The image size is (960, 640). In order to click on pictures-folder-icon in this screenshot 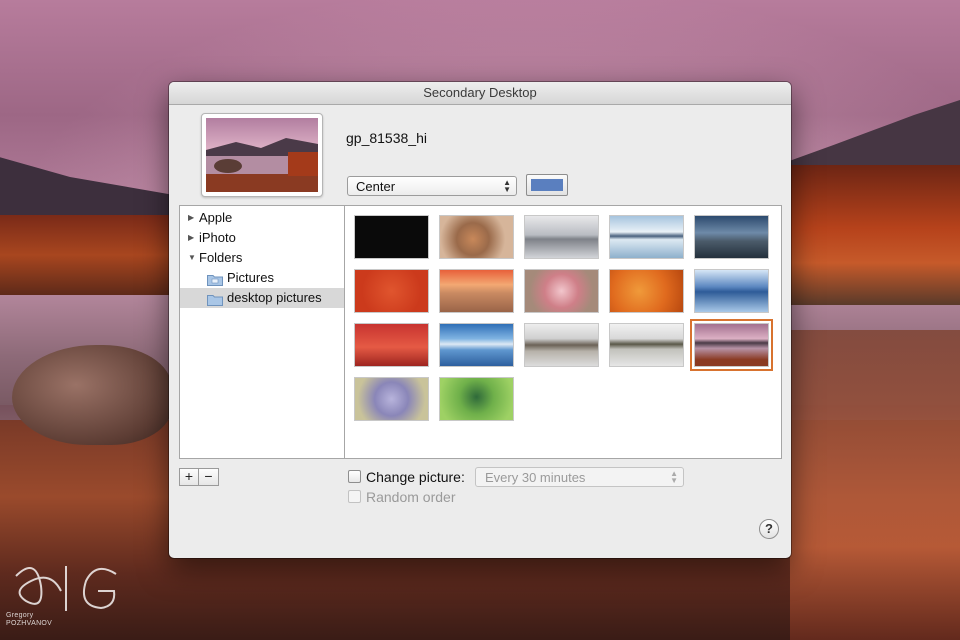, I will do `click(215, 279)`.